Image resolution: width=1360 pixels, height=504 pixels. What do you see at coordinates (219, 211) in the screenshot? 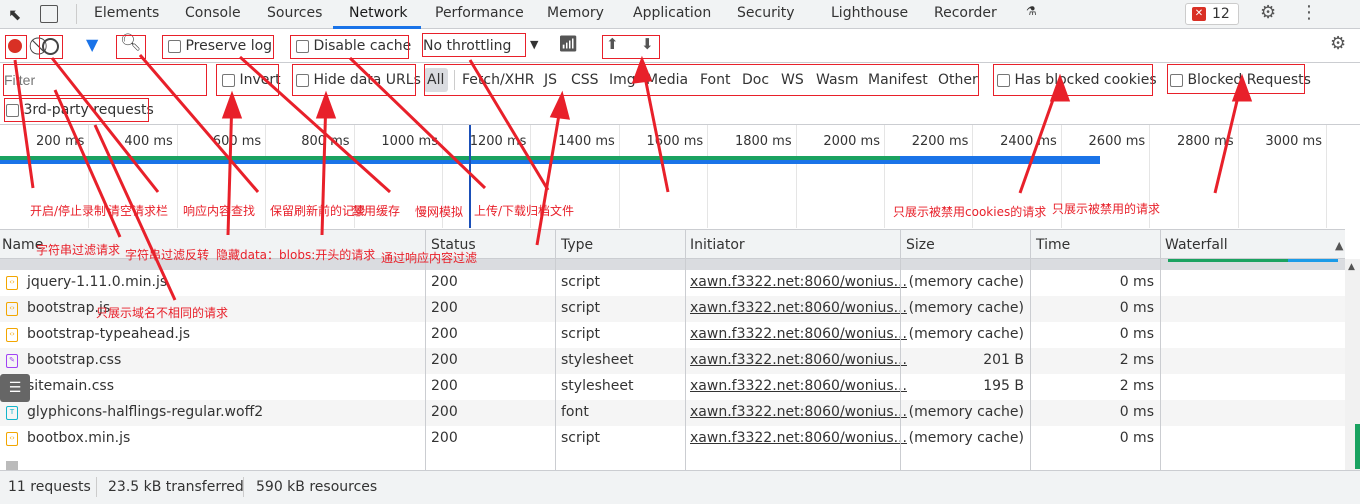
I see `annotation-search: 响应内容查找` at bounding box center [219, 211].